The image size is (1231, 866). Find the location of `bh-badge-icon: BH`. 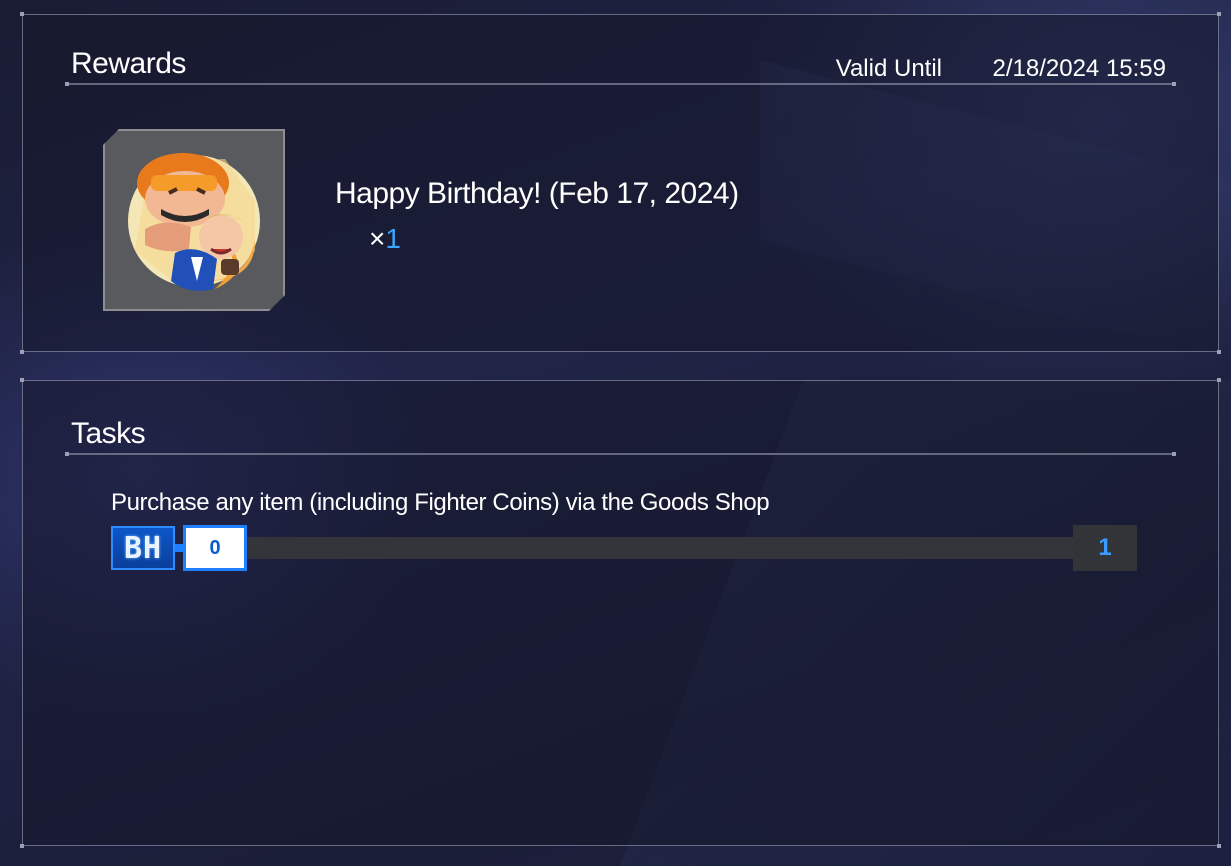

bh-badge-icon: BH is located at coordinates (143, 548).